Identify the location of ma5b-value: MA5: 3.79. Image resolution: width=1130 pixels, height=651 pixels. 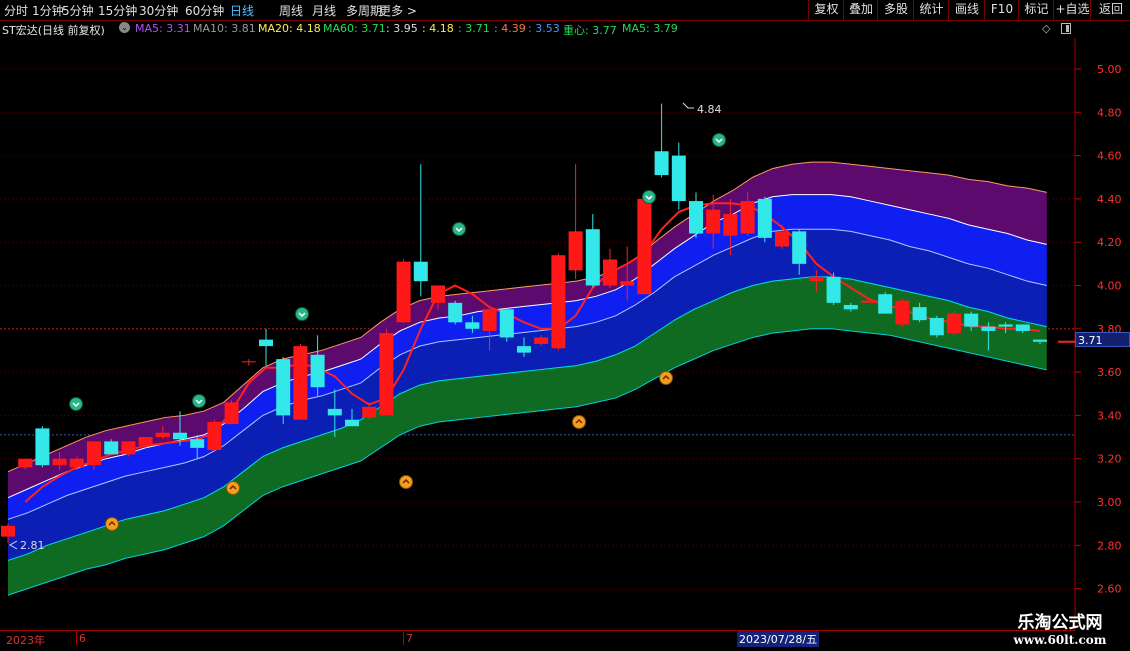
(650, 28).